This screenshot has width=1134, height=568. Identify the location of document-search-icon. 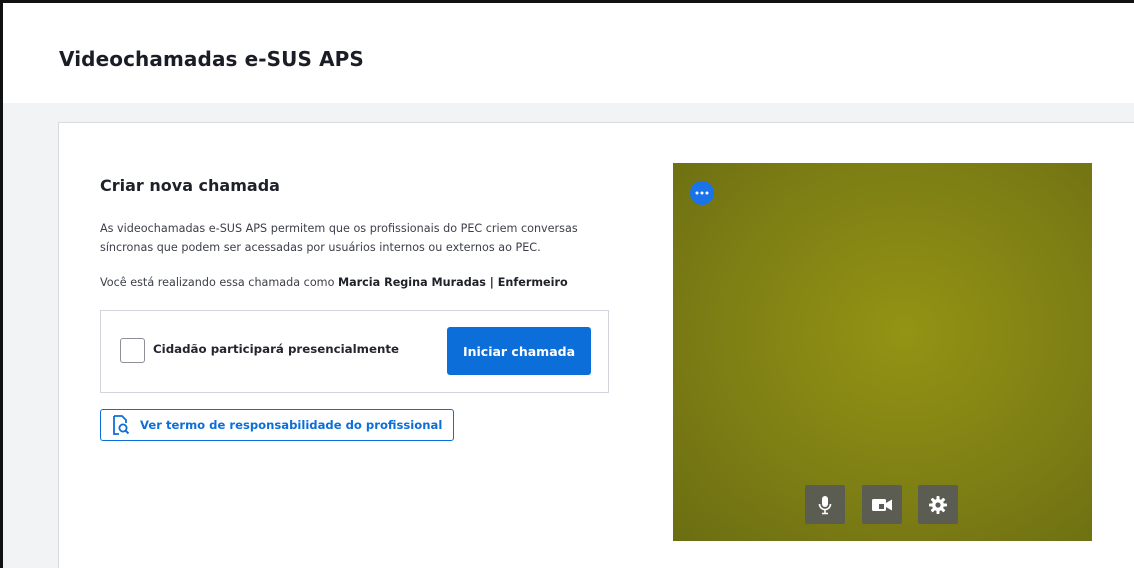
(121, 425).